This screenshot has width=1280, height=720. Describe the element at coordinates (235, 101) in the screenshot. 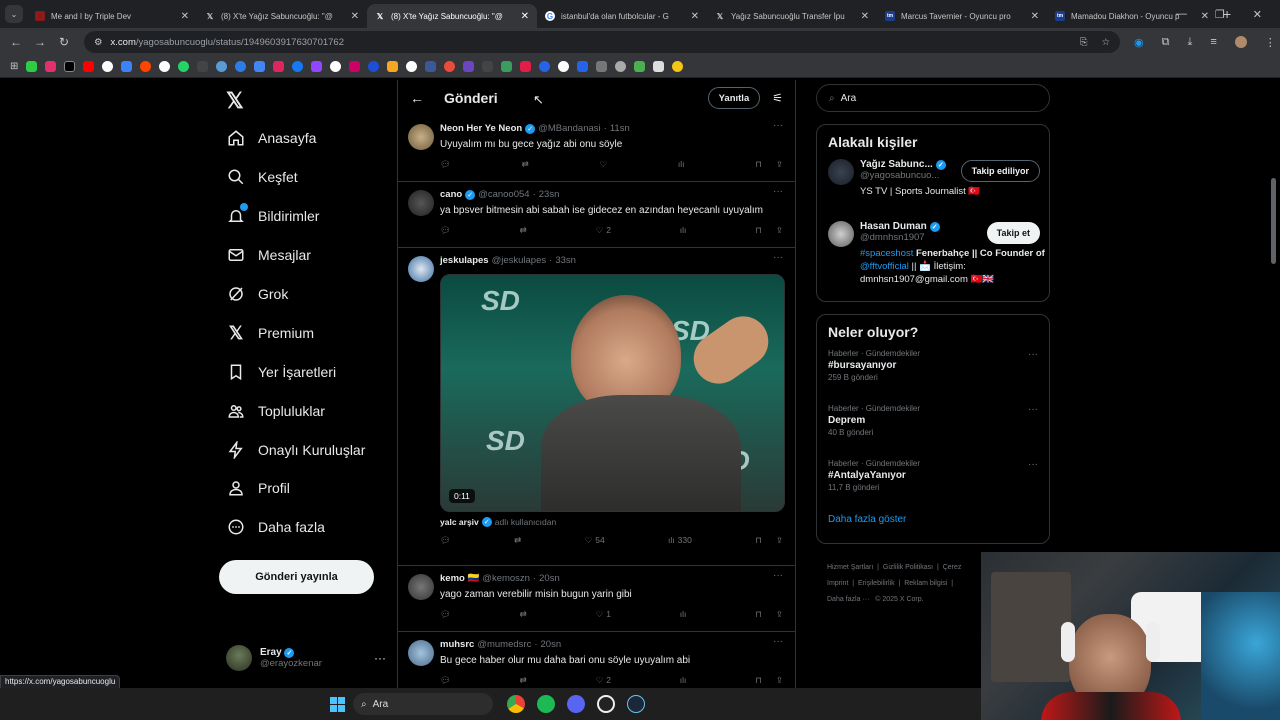

I see `x-logo-icon: 𝕏` at that location.